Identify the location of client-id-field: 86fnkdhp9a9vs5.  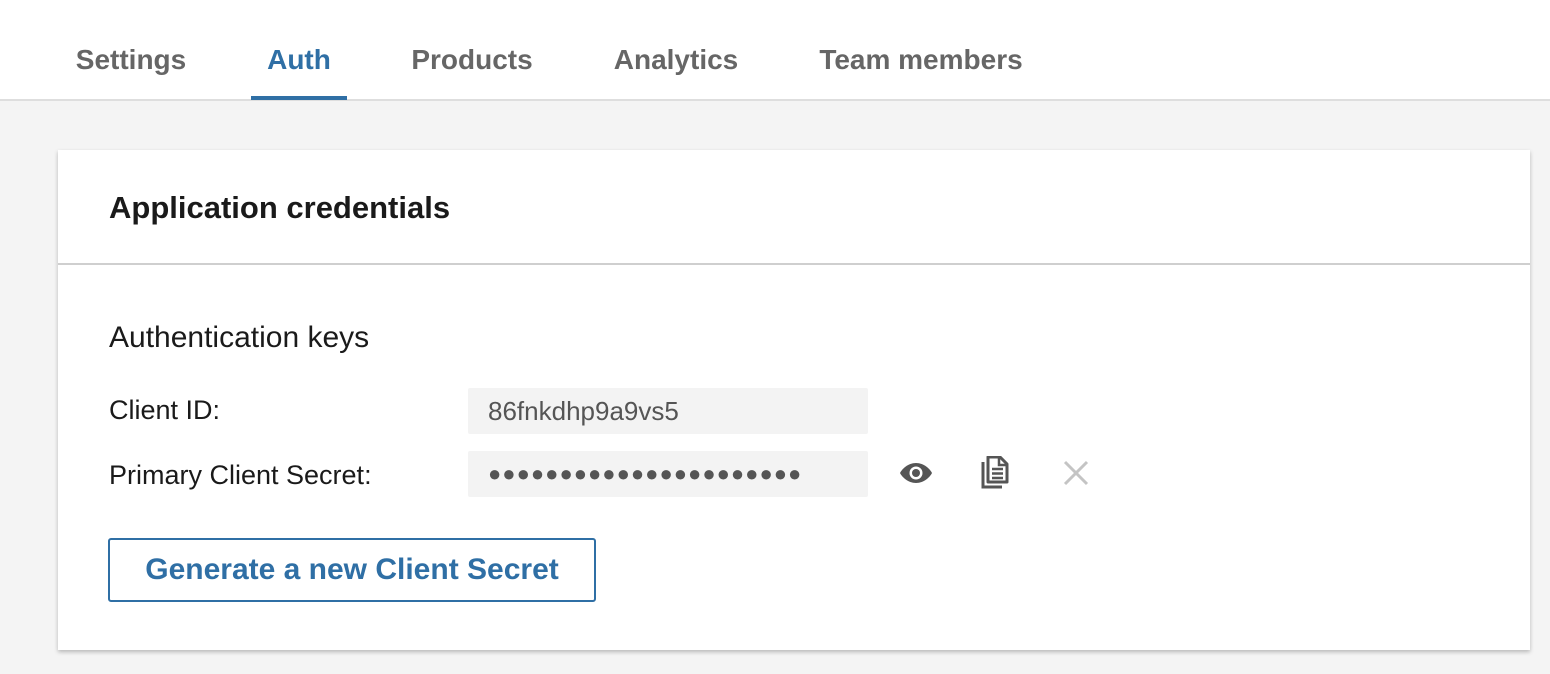
(668, 411).